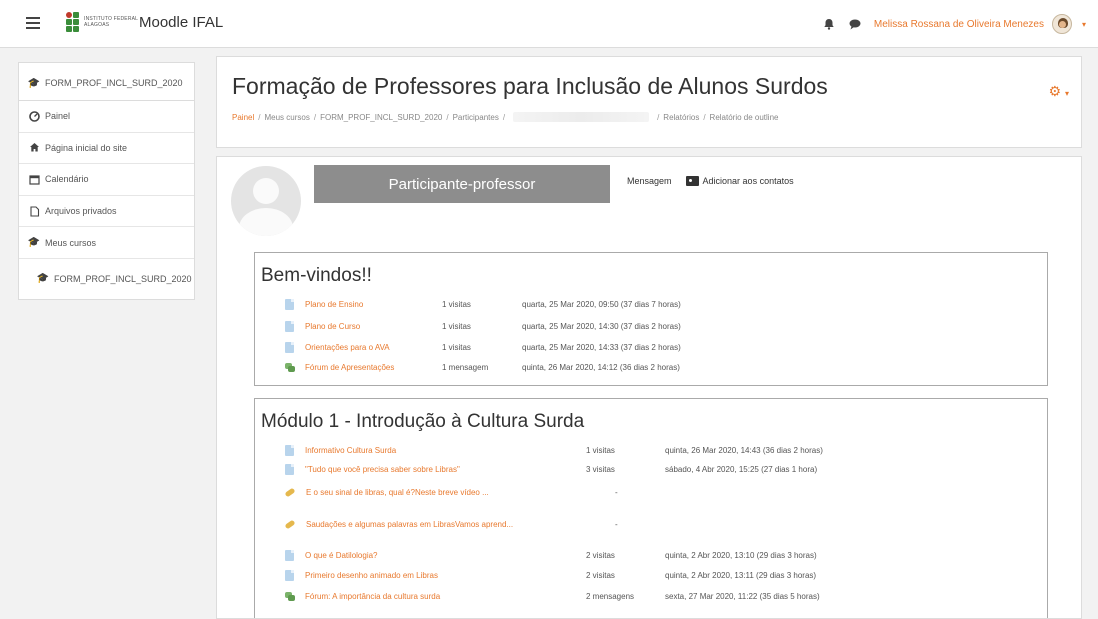 The height and width of the screenshot is (619, 1098). Describe the element at coordinates (748, 181) in the screenshot. I see `add-contact-button: Adicionar aos contatos` at that location.